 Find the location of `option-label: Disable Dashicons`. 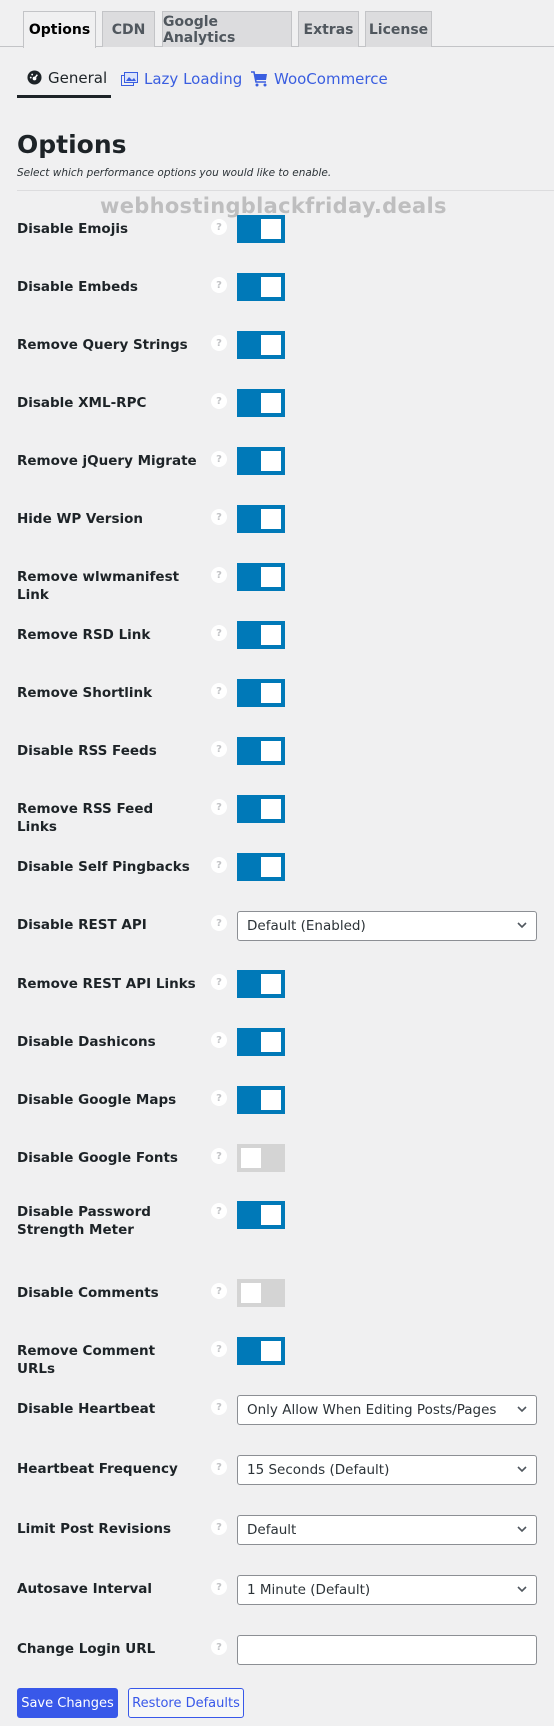

option-label: Disable Dashicons is located at coordinates (86, 1042).